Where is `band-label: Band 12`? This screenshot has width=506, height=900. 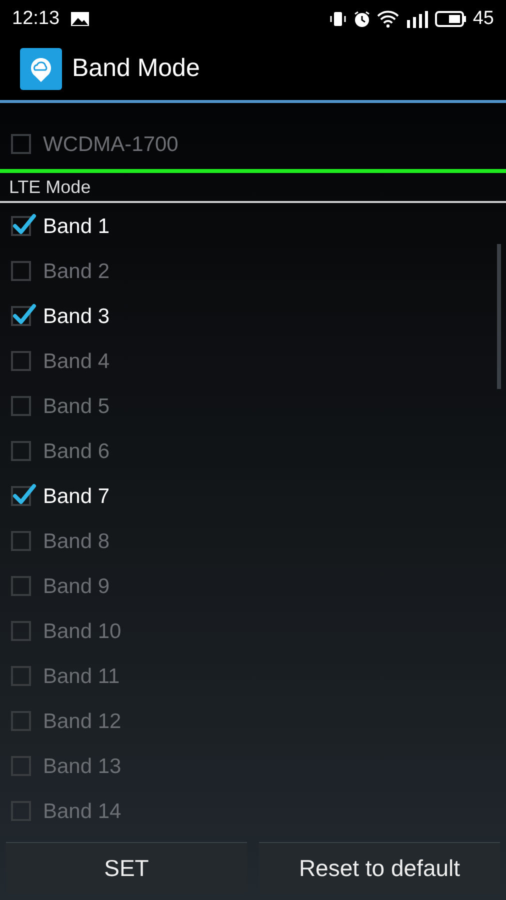 band-label: Band 12 is located at coordinates (82, 722).